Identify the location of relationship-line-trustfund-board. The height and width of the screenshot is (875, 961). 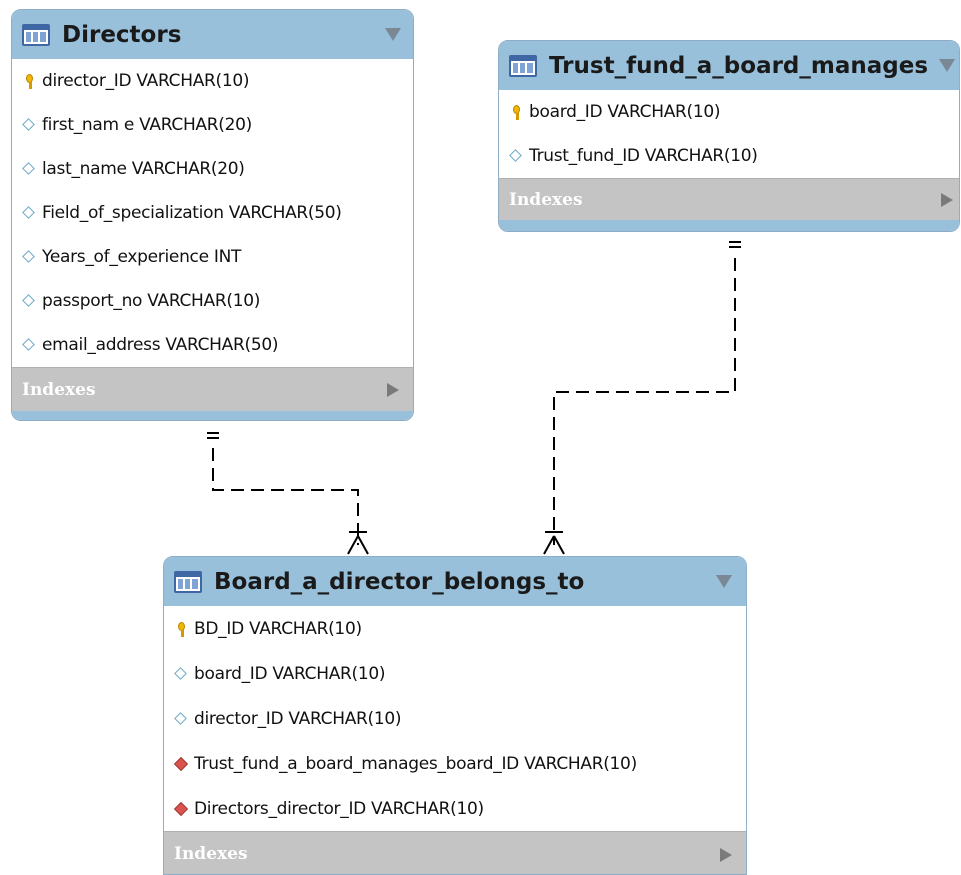
(644, 401).